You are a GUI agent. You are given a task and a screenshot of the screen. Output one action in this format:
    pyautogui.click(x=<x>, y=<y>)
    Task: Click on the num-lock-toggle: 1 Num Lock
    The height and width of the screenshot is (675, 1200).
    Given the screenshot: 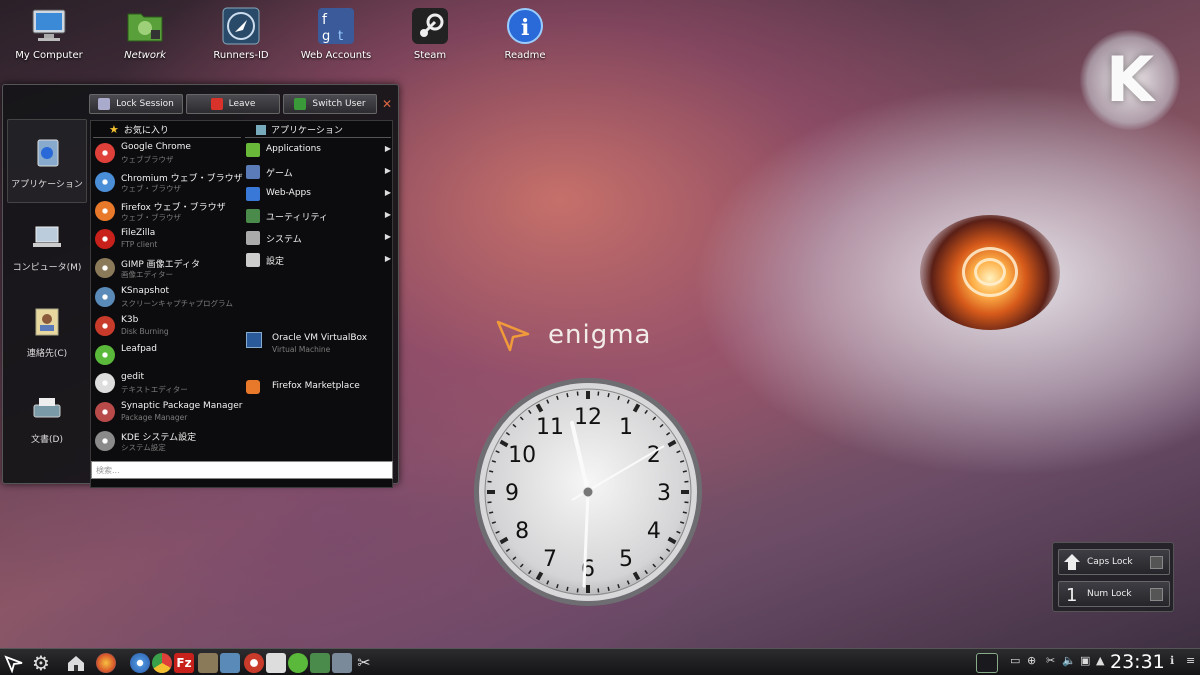 What is the action you would take?
    pyautogui.click(x=1114, y=594)
    